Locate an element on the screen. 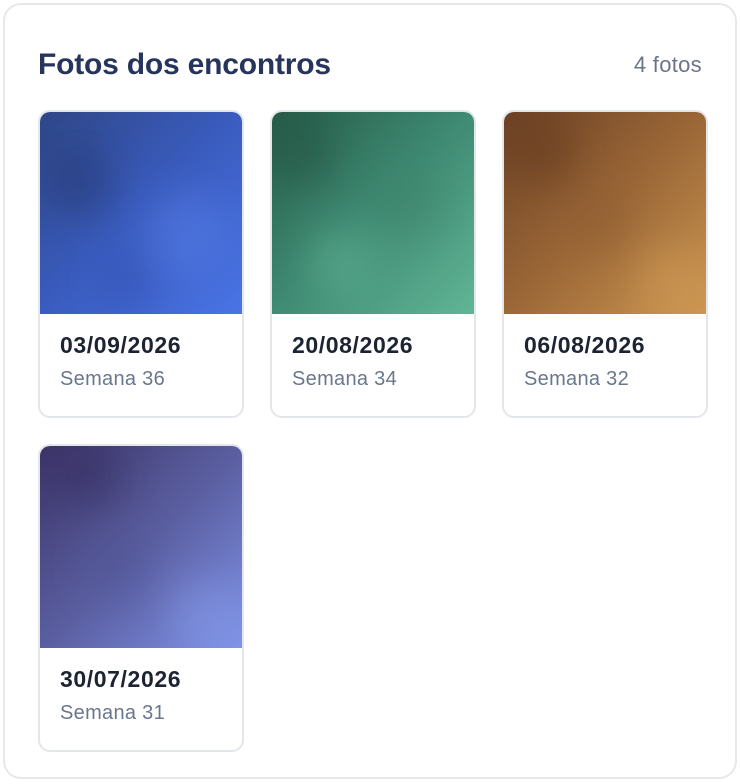 The width and height of the screenshot is (740, 784). photo-date: 03/09/2026 is located at coordinates (121, 345).